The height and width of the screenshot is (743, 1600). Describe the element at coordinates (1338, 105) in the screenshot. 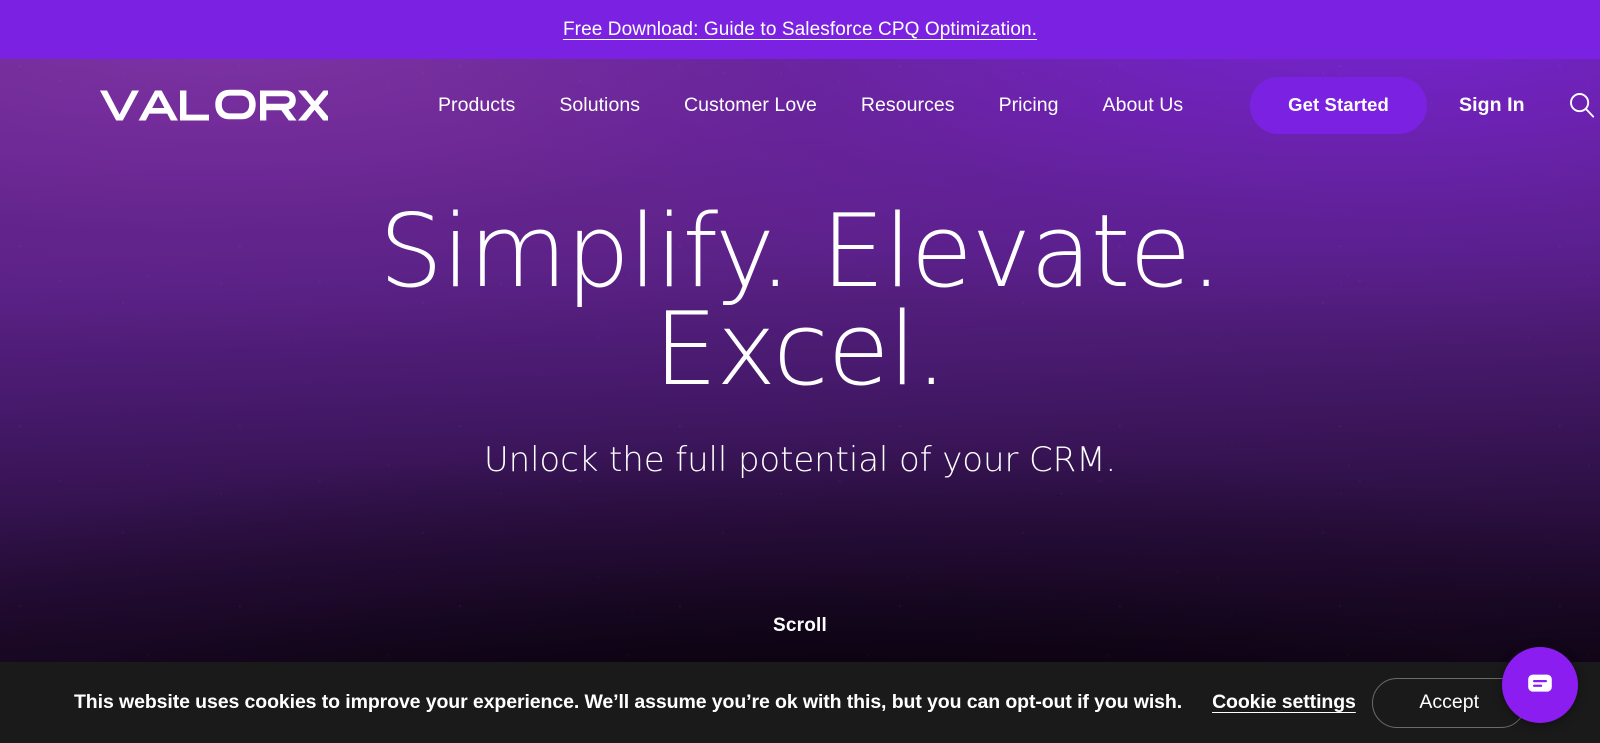

I see `get-started-button: Get Started` at that location.